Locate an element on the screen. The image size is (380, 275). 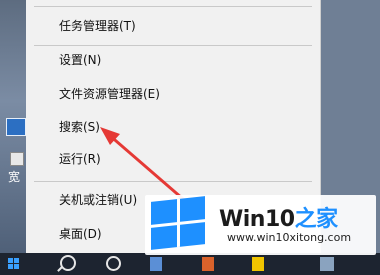
search-icon is located at coordinates (68, 263).